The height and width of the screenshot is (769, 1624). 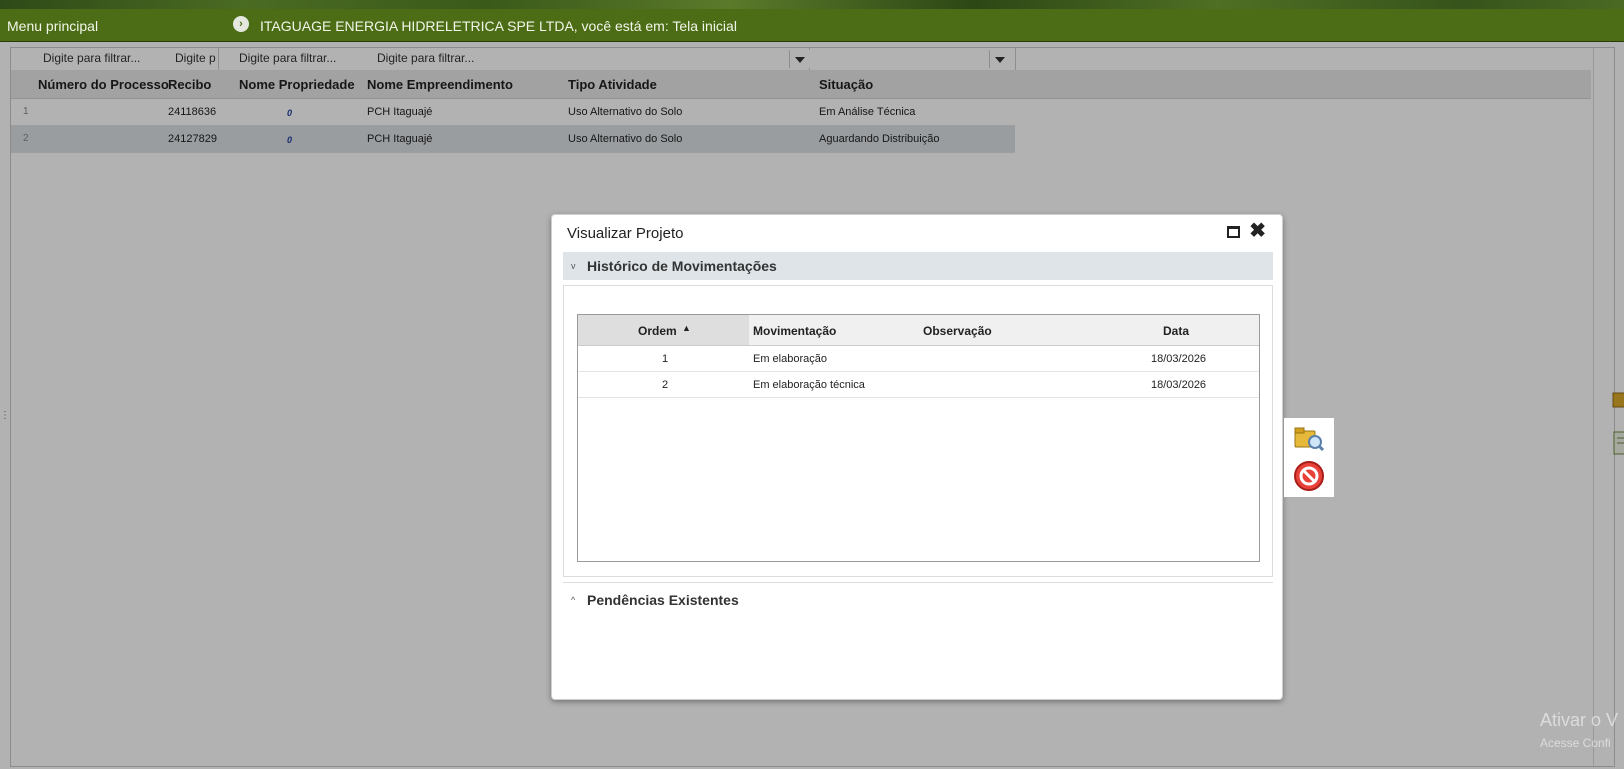 I want to click on close-icon: ✖, so click(x=1257, y=231).